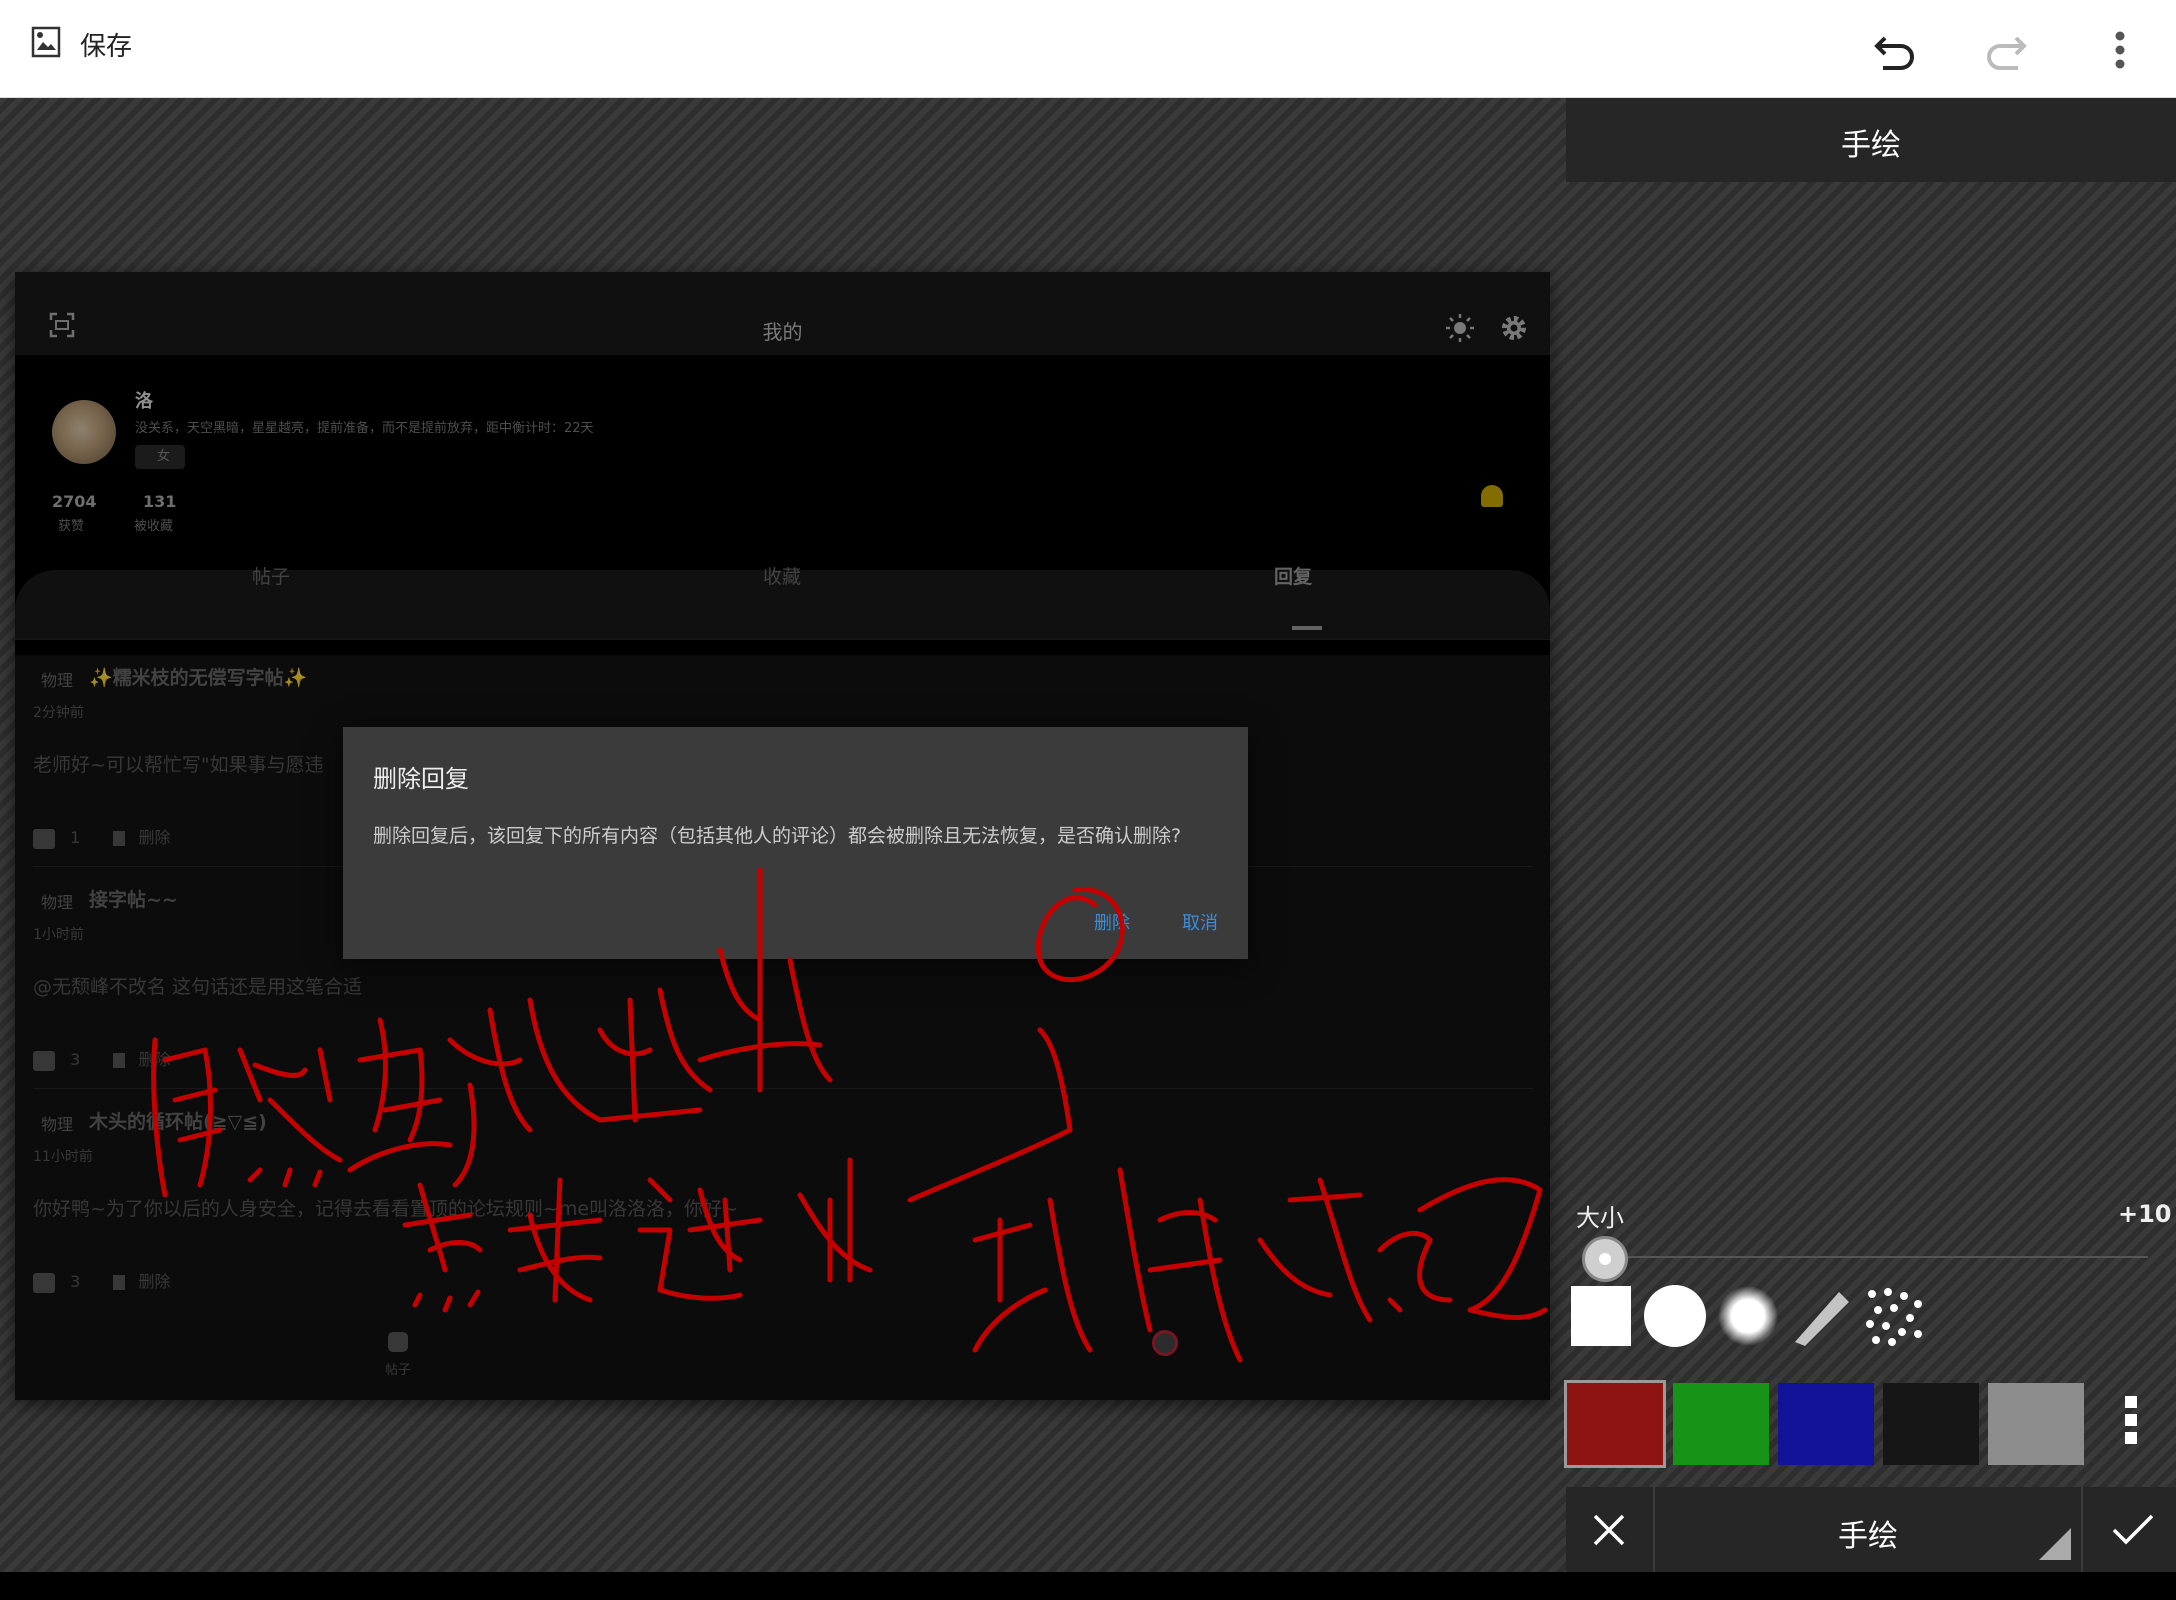 The image size is (2176, 1600). Describe the element at coordinates (1088, 49) in the screenshot. I see `app-bar: 保存` at that location.